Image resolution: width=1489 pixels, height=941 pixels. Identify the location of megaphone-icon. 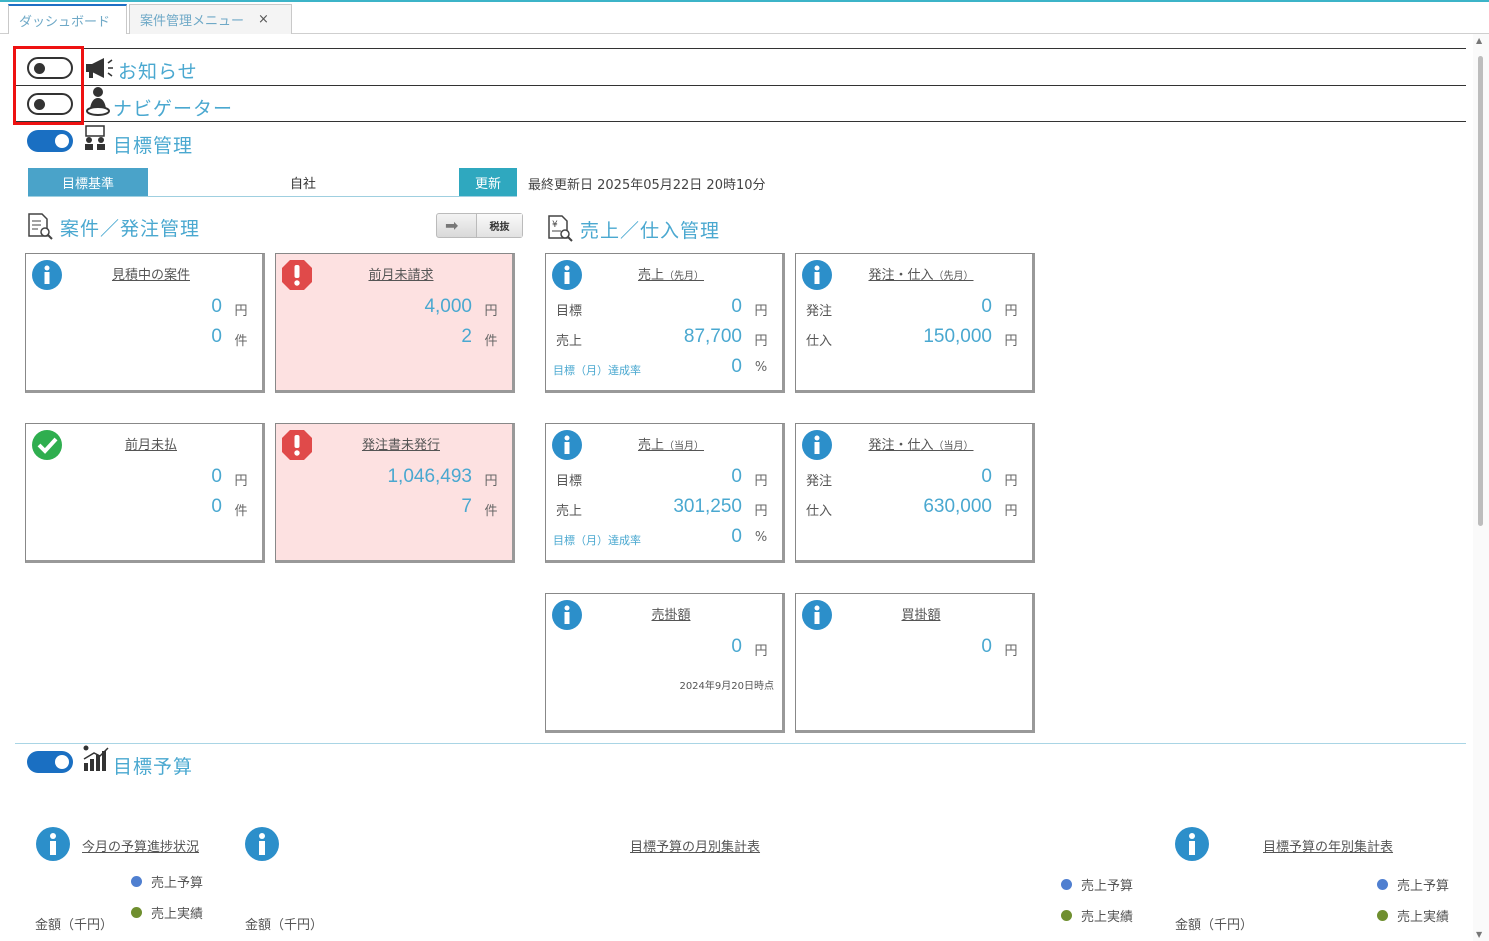
(99, 68).